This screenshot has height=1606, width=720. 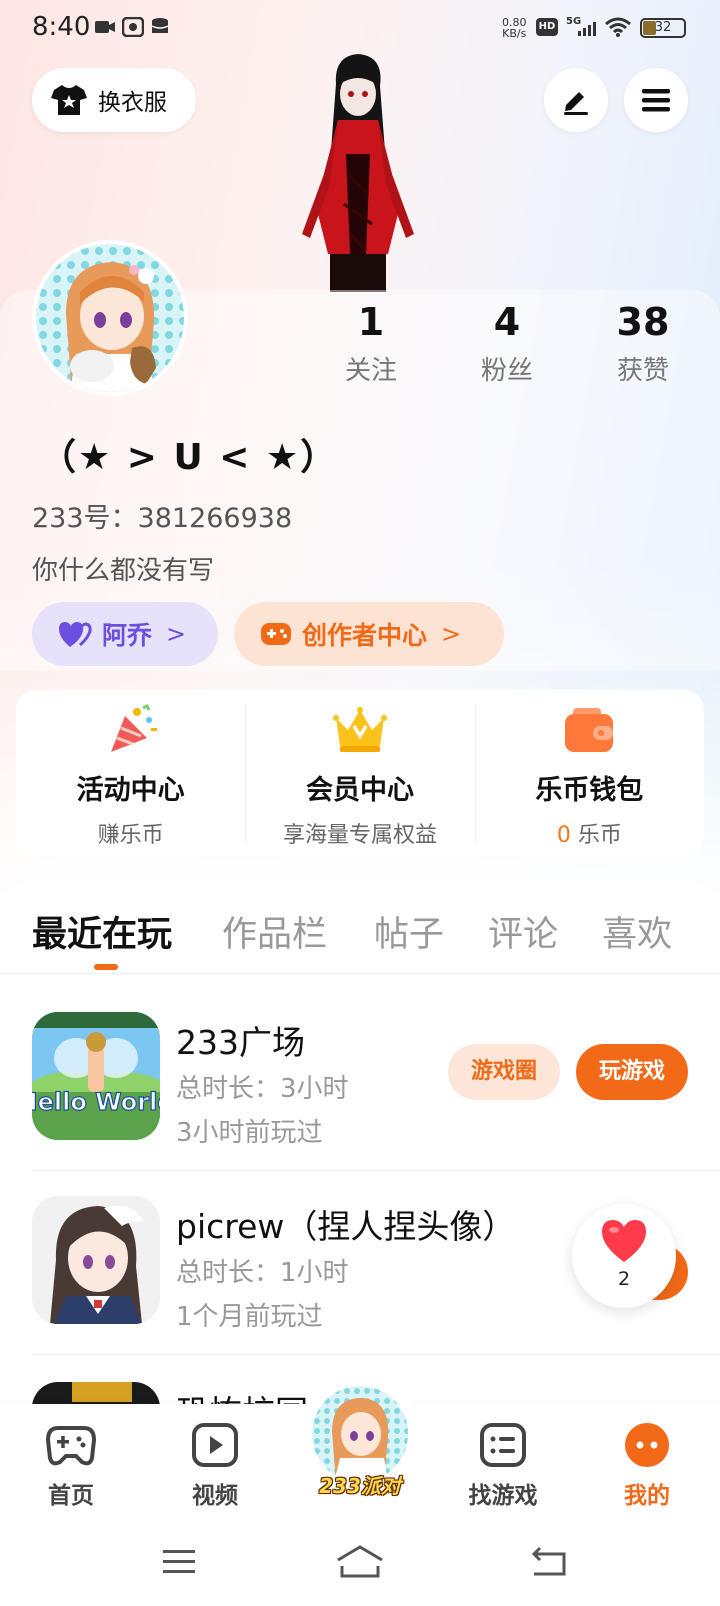 I want to click on app-notify-icon, so click(x=133, y=27).